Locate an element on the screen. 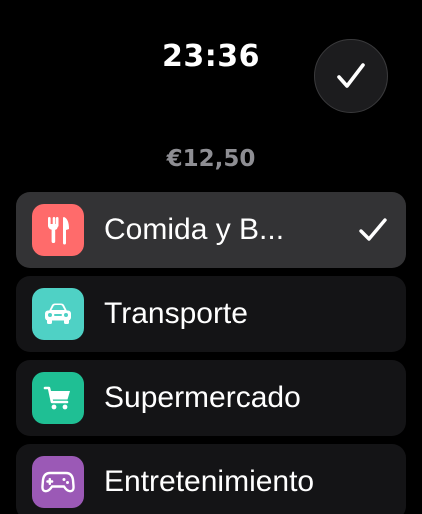 This screenshot has width=422, height=514. checkmark-icon is located at coordinates (351, 75).